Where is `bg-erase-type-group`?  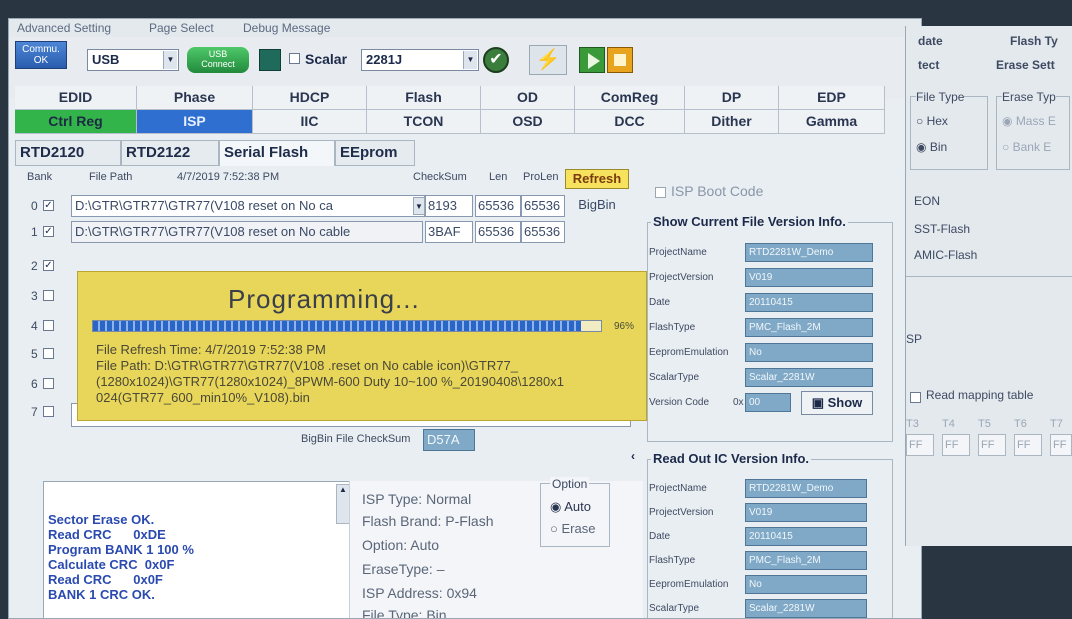 bg-erase-type-group is located at coordinates (1033, 133).